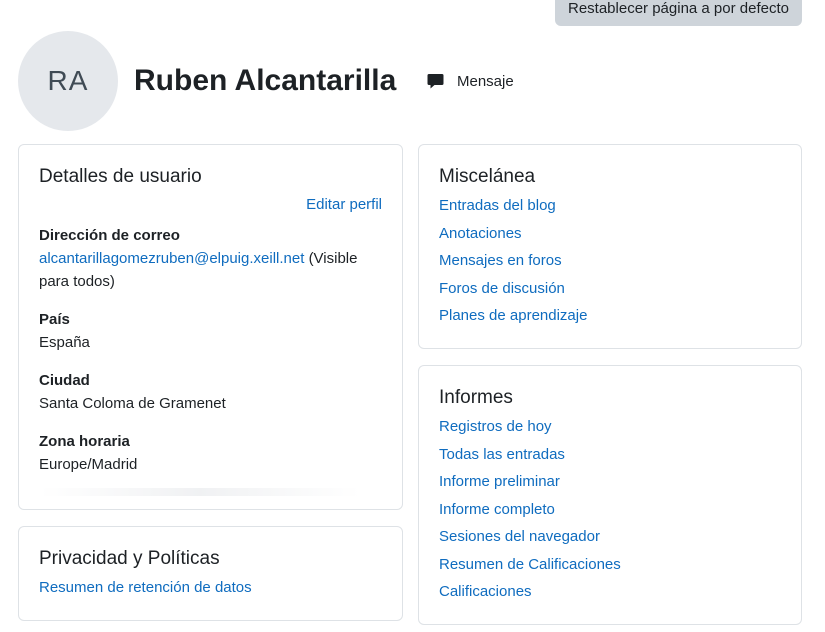 This screenshot has height=632, width=825. I want to click on list-item: Sesiones del navegador, so click(530, 540).